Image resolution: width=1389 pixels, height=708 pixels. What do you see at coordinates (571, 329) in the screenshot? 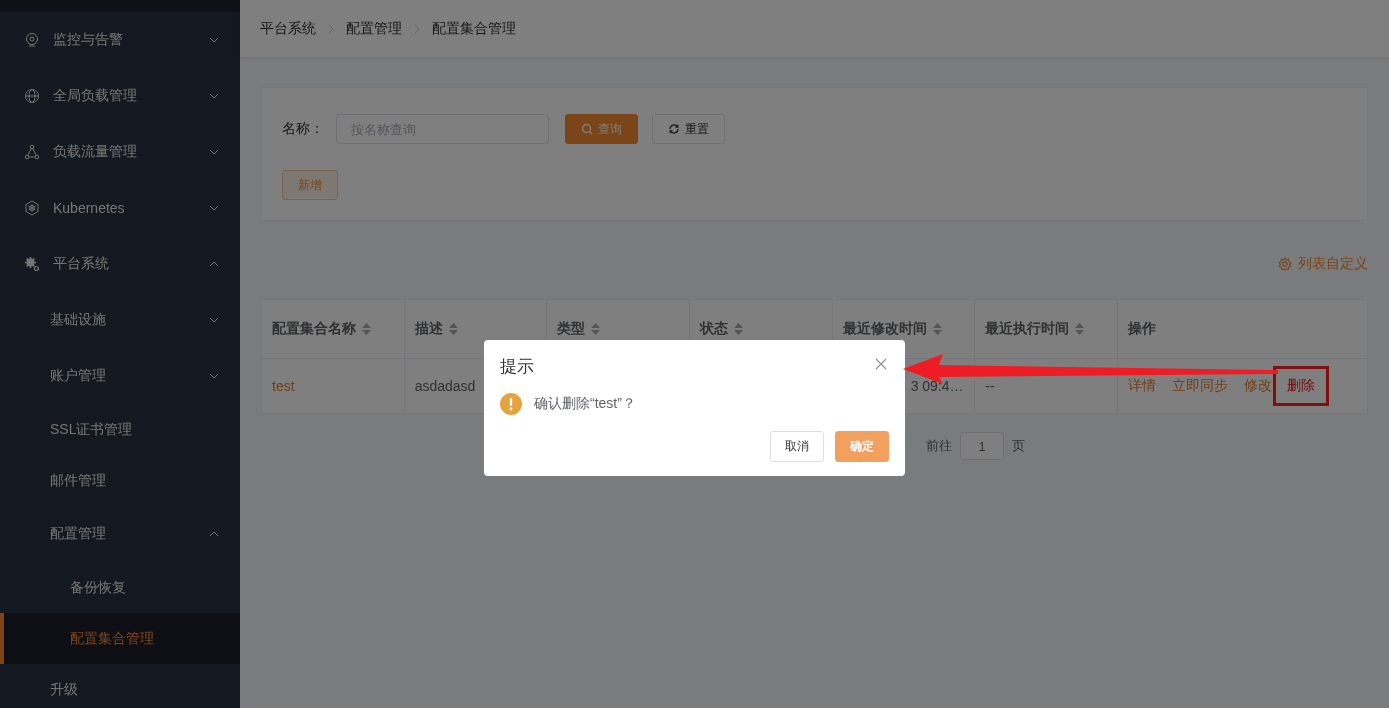
I see `column-header: 类型` at bounding box center [571, 329].